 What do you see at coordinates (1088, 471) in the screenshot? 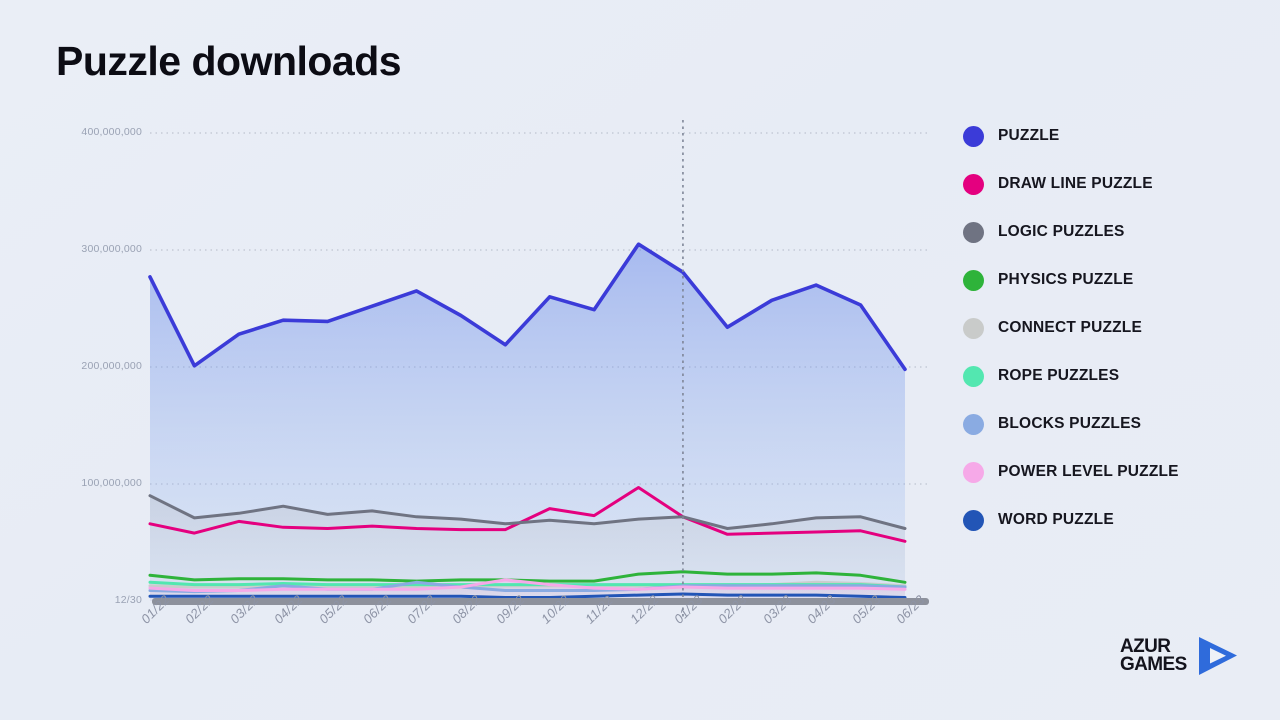
I see `legend-item-label: POWER LEVEL PUZZLE` at bounding box center [1088, 471].